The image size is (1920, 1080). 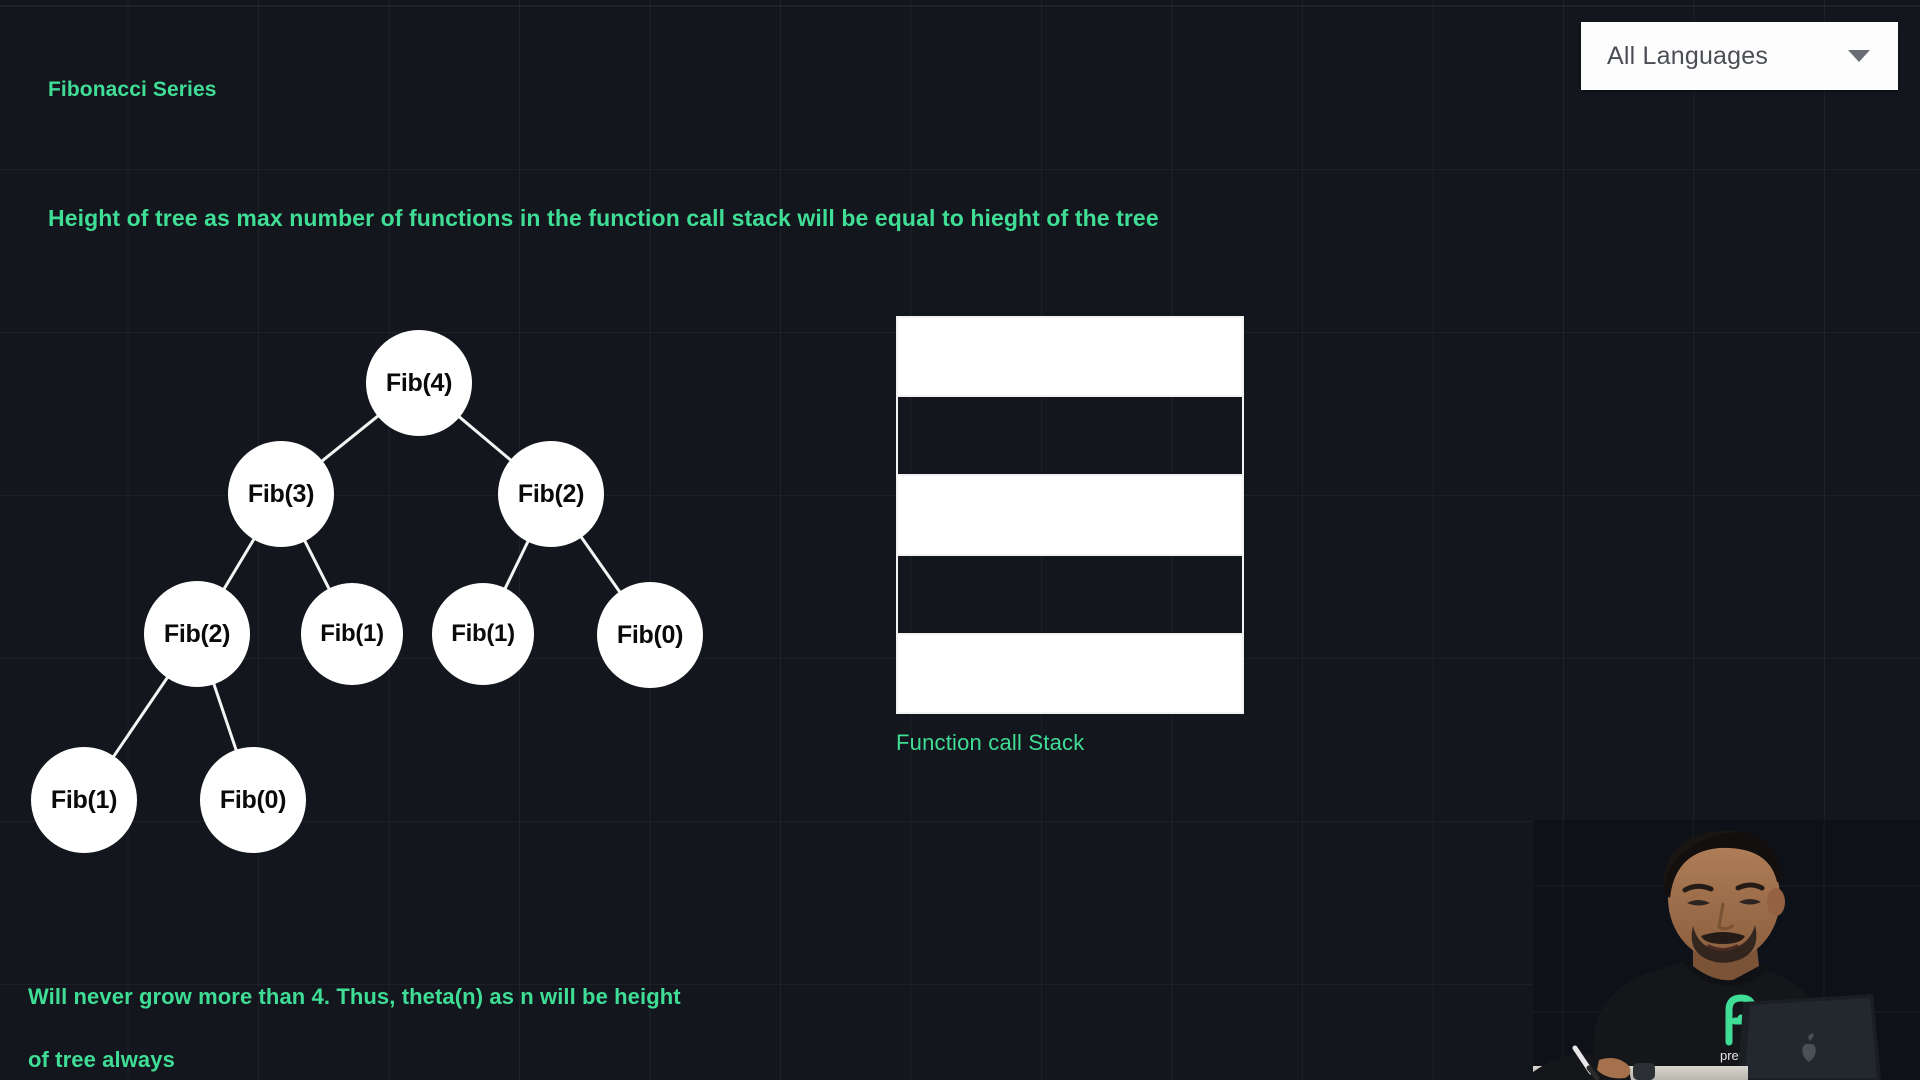 I want to click on presenter-video-overlay: prepinsta, so click(x=1726, y=950).